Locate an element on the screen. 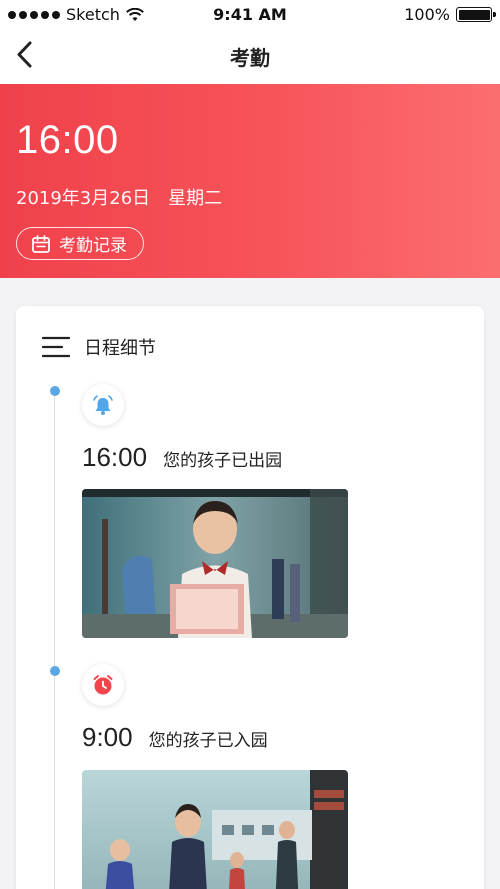  status-right: 100% is located at coordinates (450, 14).